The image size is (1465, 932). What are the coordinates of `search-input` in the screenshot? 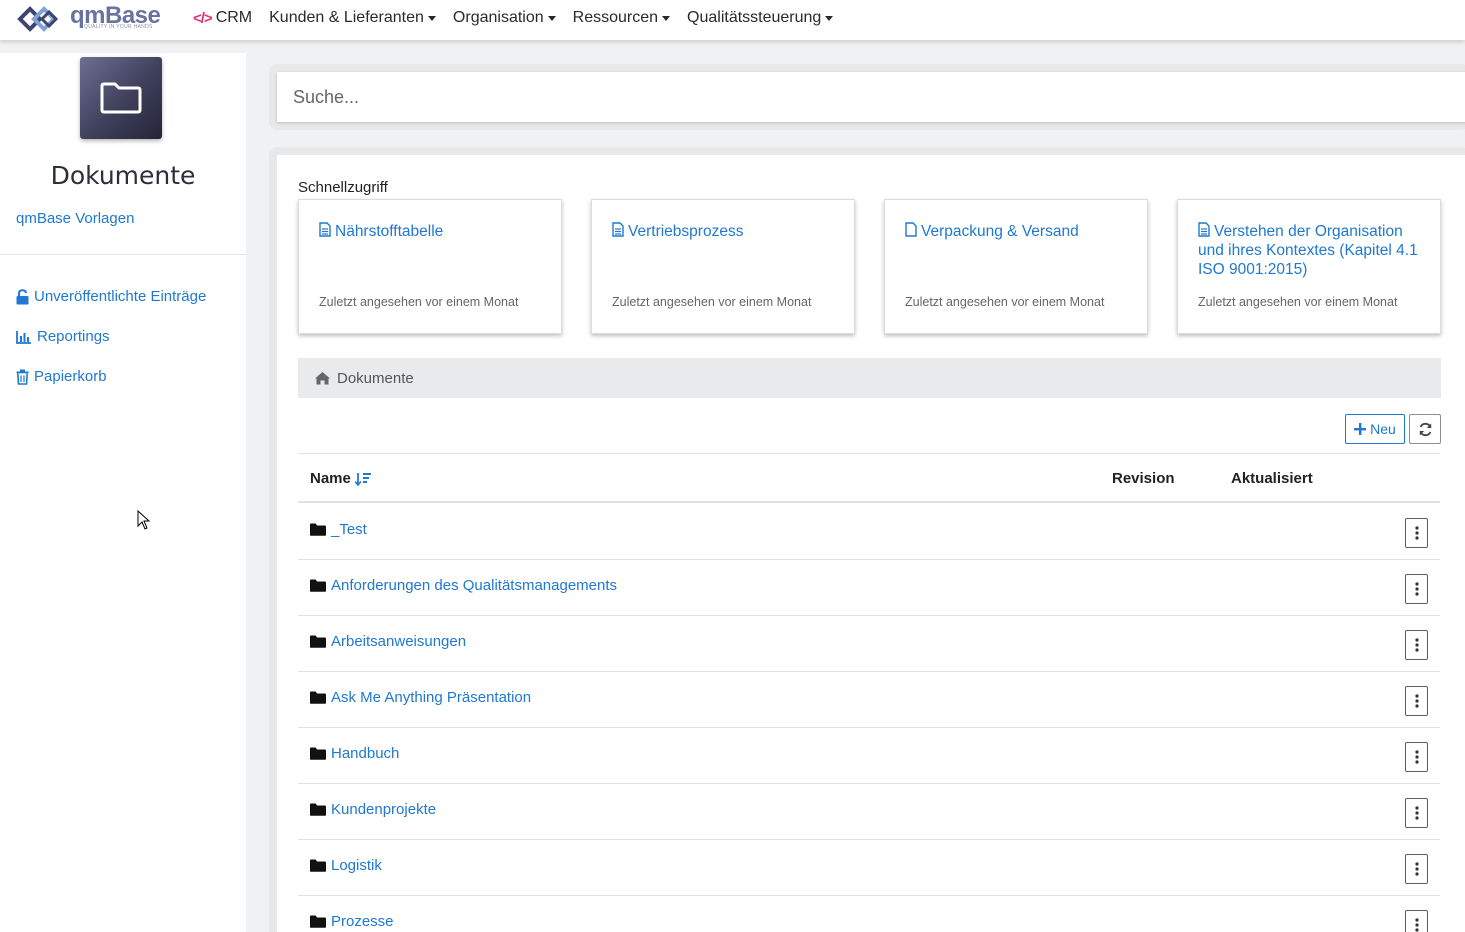 It's located at (871, 97).